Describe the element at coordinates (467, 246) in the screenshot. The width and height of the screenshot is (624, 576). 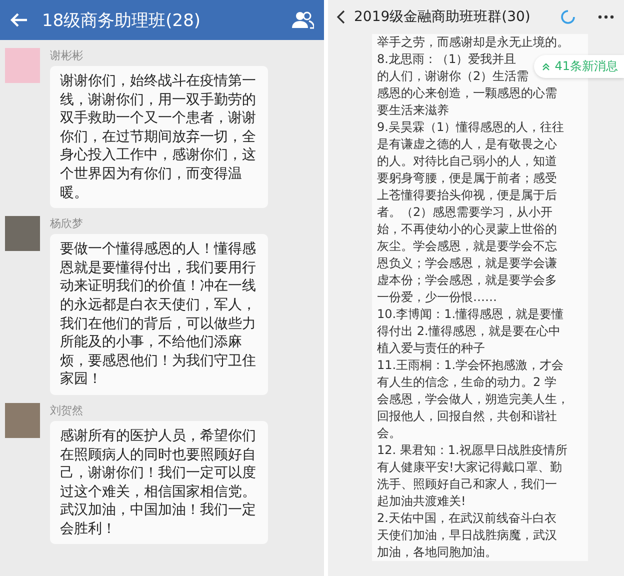
I see `message-line: 灰尘。学会感恩，就是要学会不忘` at that location.